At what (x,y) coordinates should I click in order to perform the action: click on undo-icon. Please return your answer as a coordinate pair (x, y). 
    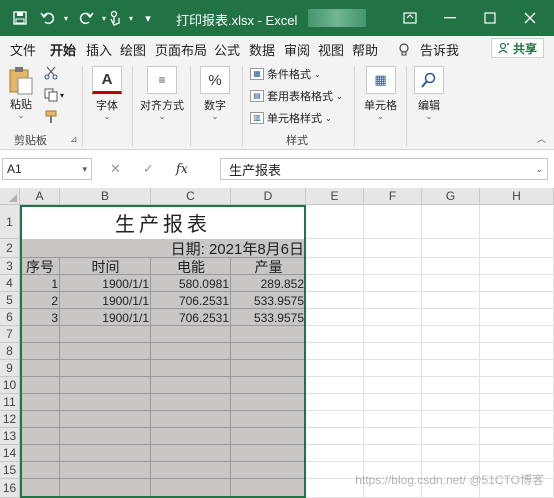
    Looking at the image, I should click on (48, 18).